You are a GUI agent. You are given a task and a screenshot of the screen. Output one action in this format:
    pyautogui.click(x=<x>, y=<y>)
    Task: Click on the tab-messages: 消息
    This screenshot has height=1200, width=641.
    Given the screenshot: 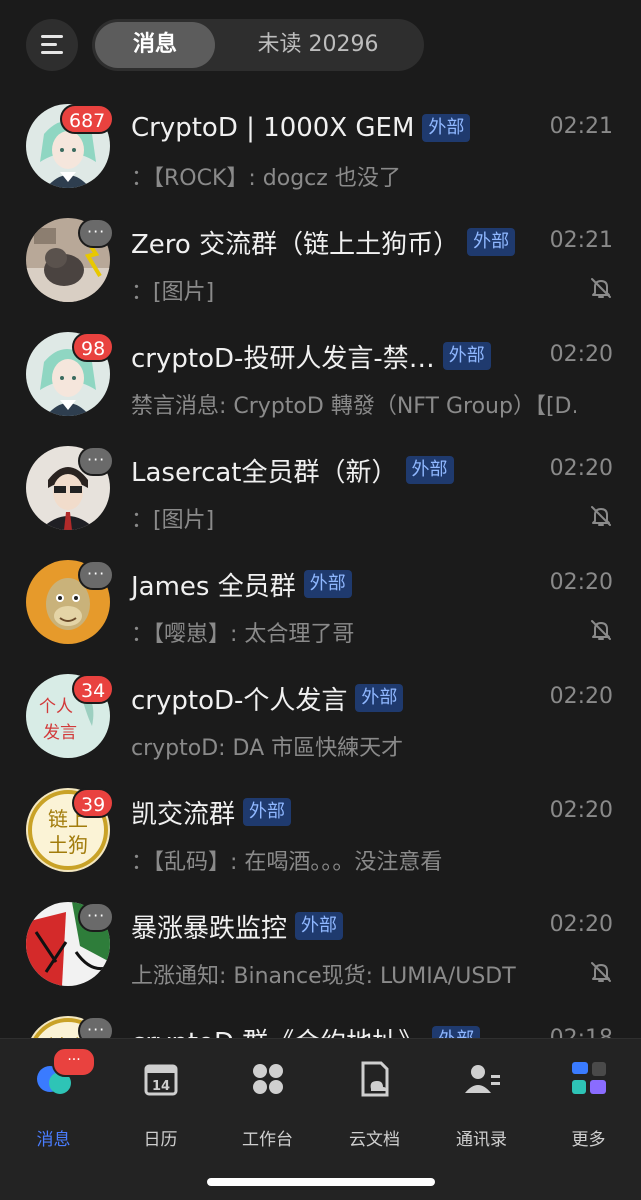 What is the action you would take?
    pyautogui.click(x=155, y=45)
    